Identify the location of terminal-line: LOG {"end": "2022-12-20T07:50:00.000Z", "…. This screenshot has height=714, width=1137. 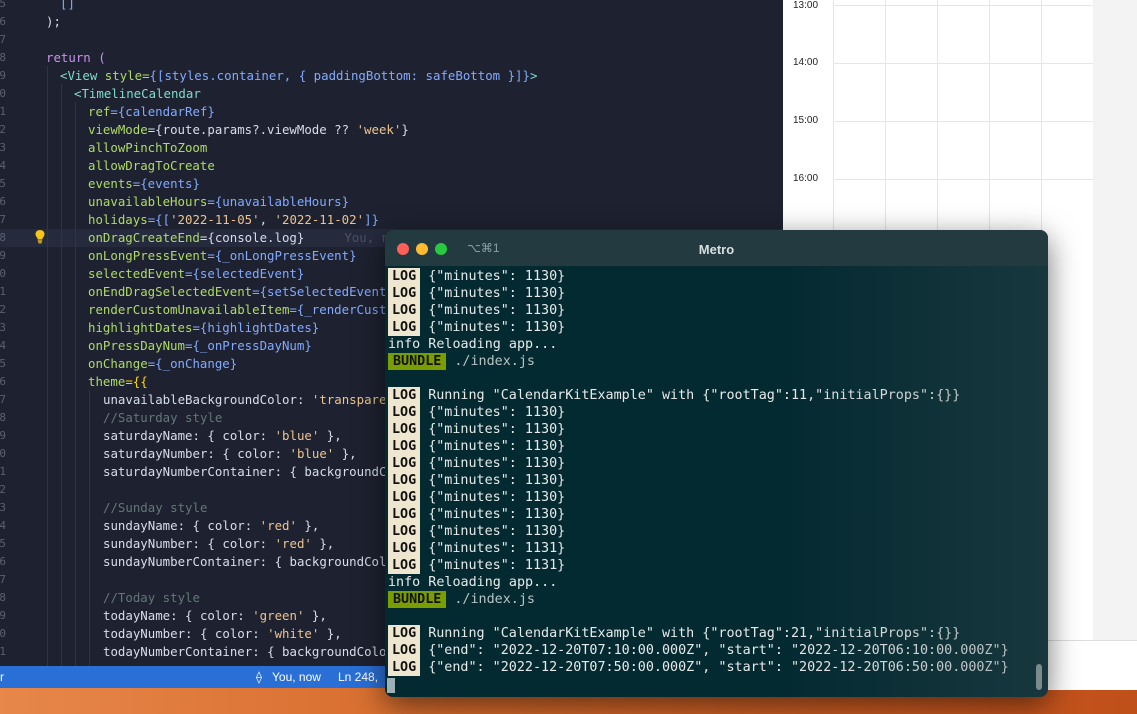
(698, 667).